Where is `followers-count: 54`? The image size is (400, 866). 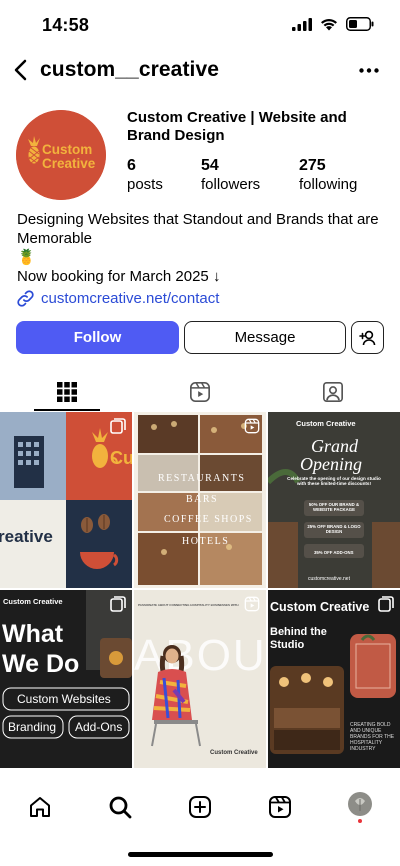
followers-count: 54 is located at coordinates (210, 165).